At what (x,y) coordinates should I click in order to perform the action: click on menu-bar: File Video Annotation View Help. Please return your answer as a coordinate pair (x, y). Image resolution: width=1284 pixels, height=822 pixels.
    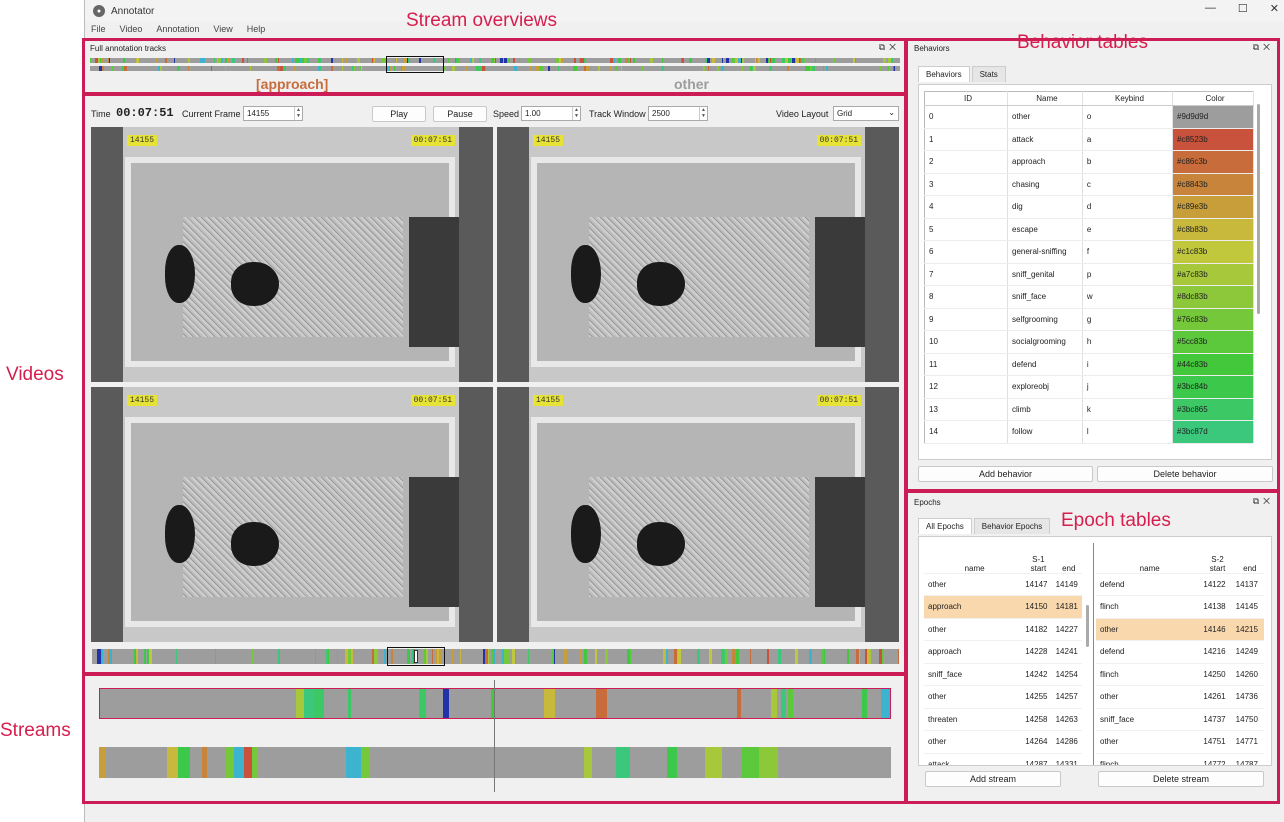
    Looking at the image, I should click on (175, 31).